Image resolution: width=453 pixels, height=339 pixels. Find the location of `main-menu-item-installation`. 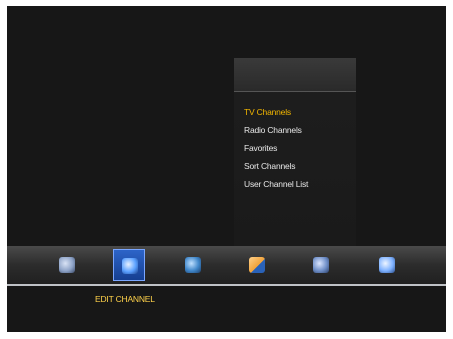

main-menu-item-installation is located at coordinates (67, 265).